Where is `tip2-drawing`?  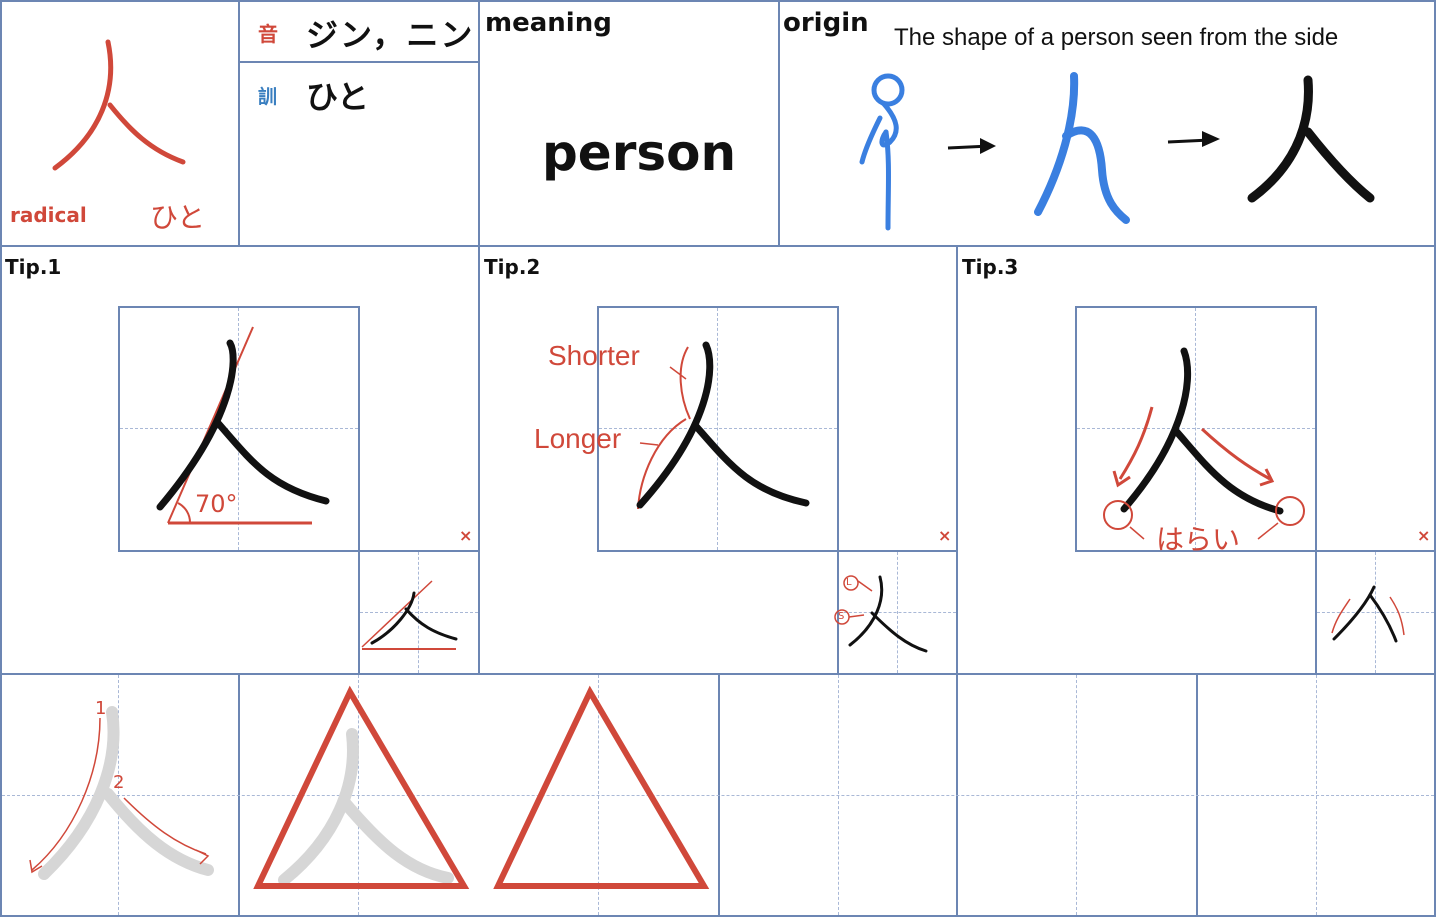 tip2-drawing is located at coordinates (782, 497).